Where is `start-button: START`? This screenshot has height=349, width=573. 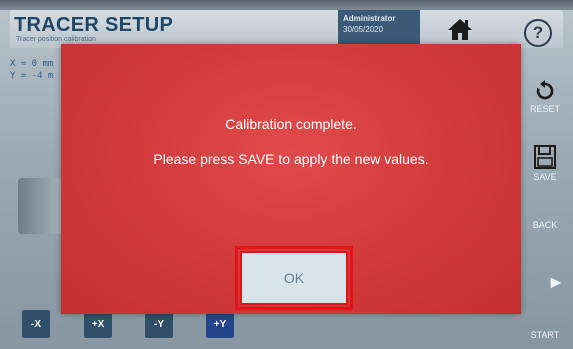 start-button: START is located at coordinates (545, 338).